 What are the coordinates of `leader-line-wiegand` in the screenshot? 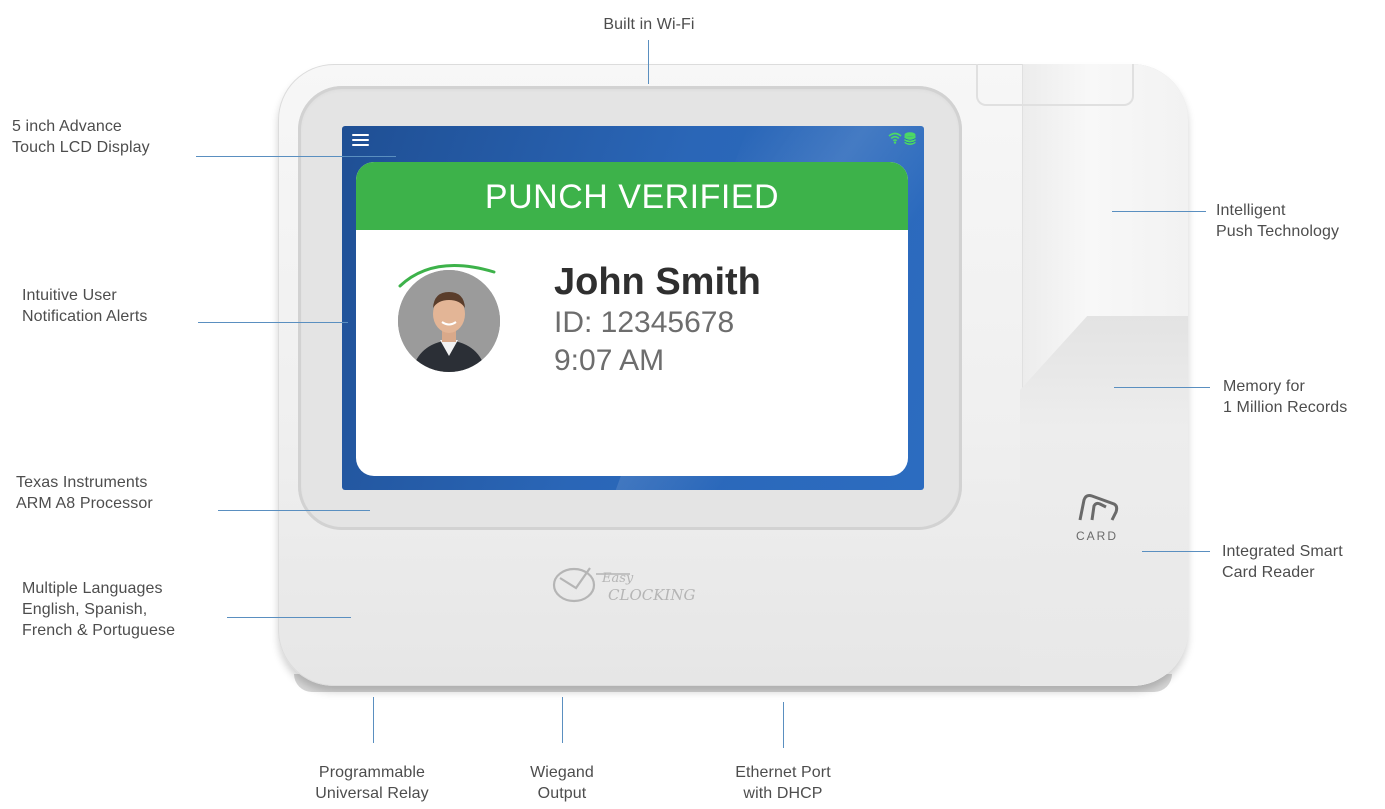 It's located at (562, 720).